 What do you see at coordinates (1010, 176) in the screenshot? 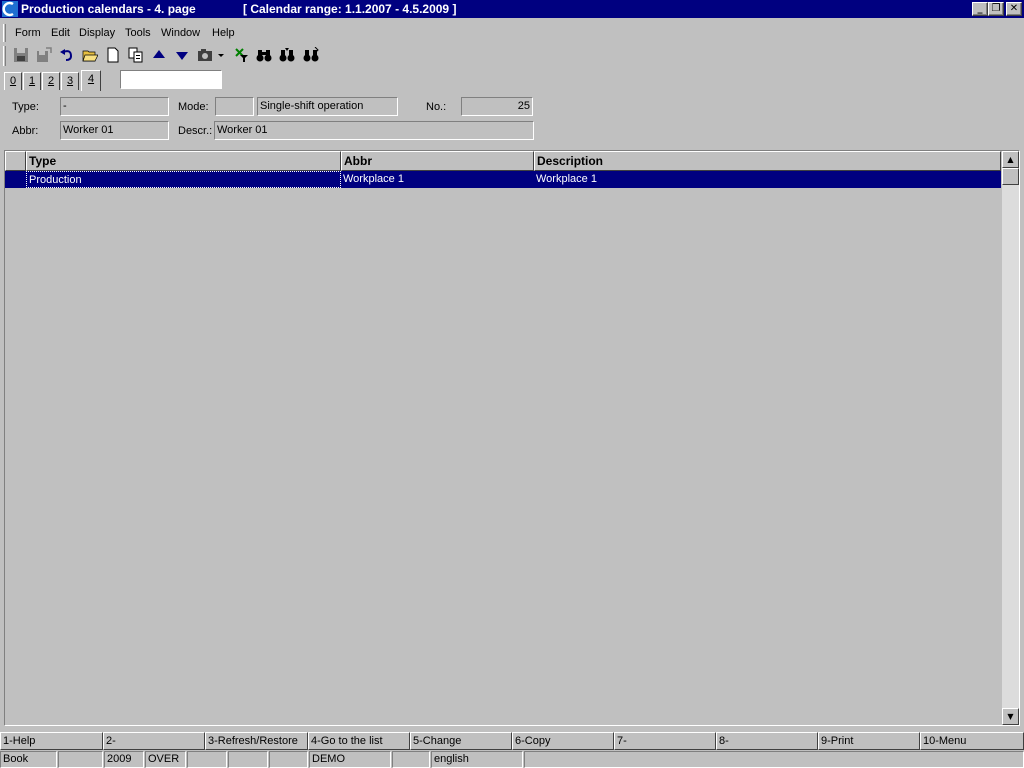
I see `scroll-thumb` at bounding box center [1010, 176].